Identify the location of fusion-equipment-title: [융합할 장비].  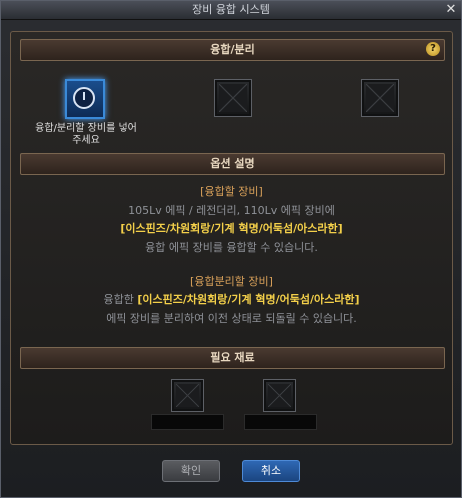
(231, 191).